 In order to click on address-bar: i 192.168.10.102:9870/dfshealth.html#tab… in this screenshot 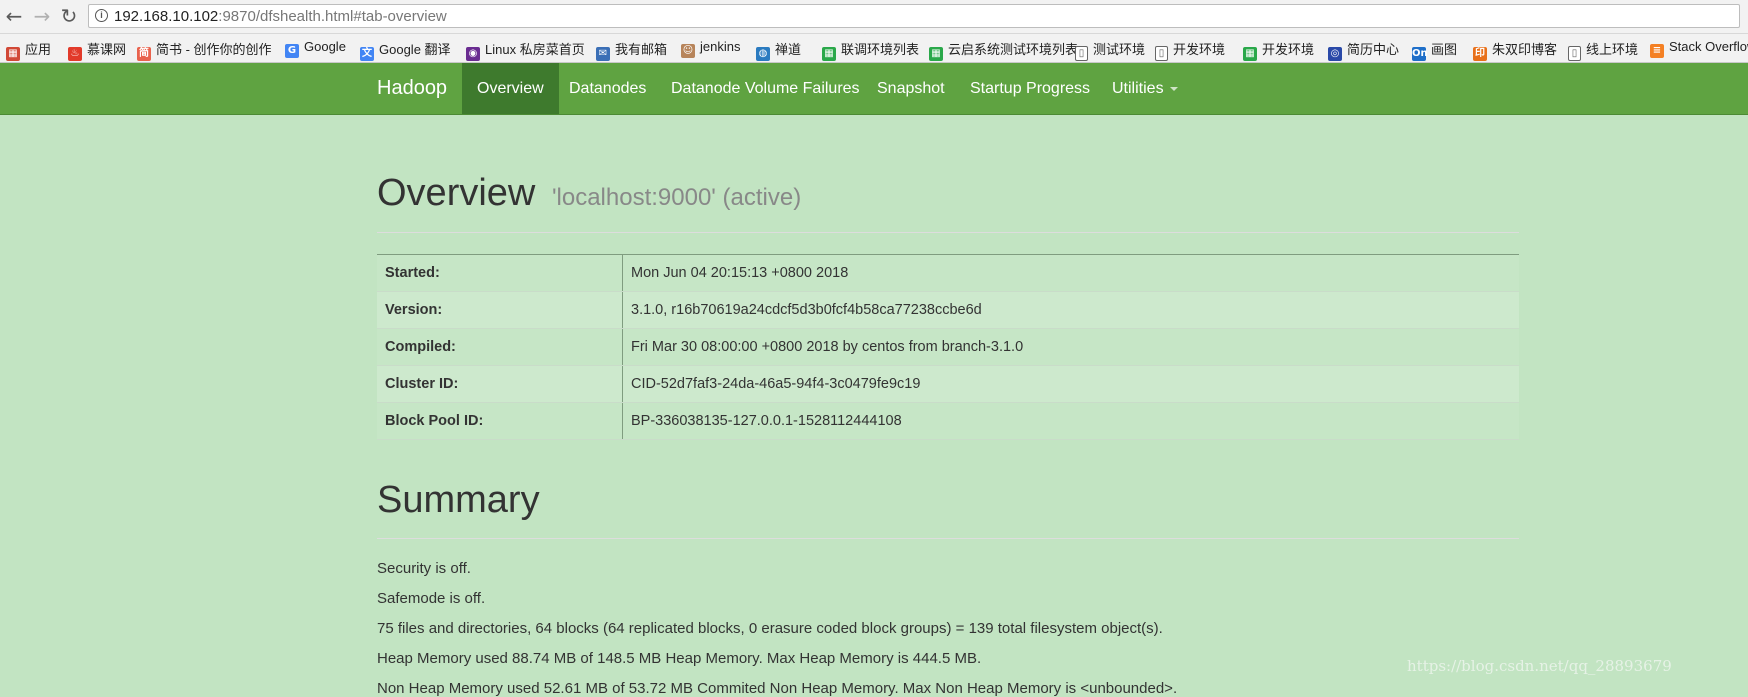, I will do `click(914, 16)`.